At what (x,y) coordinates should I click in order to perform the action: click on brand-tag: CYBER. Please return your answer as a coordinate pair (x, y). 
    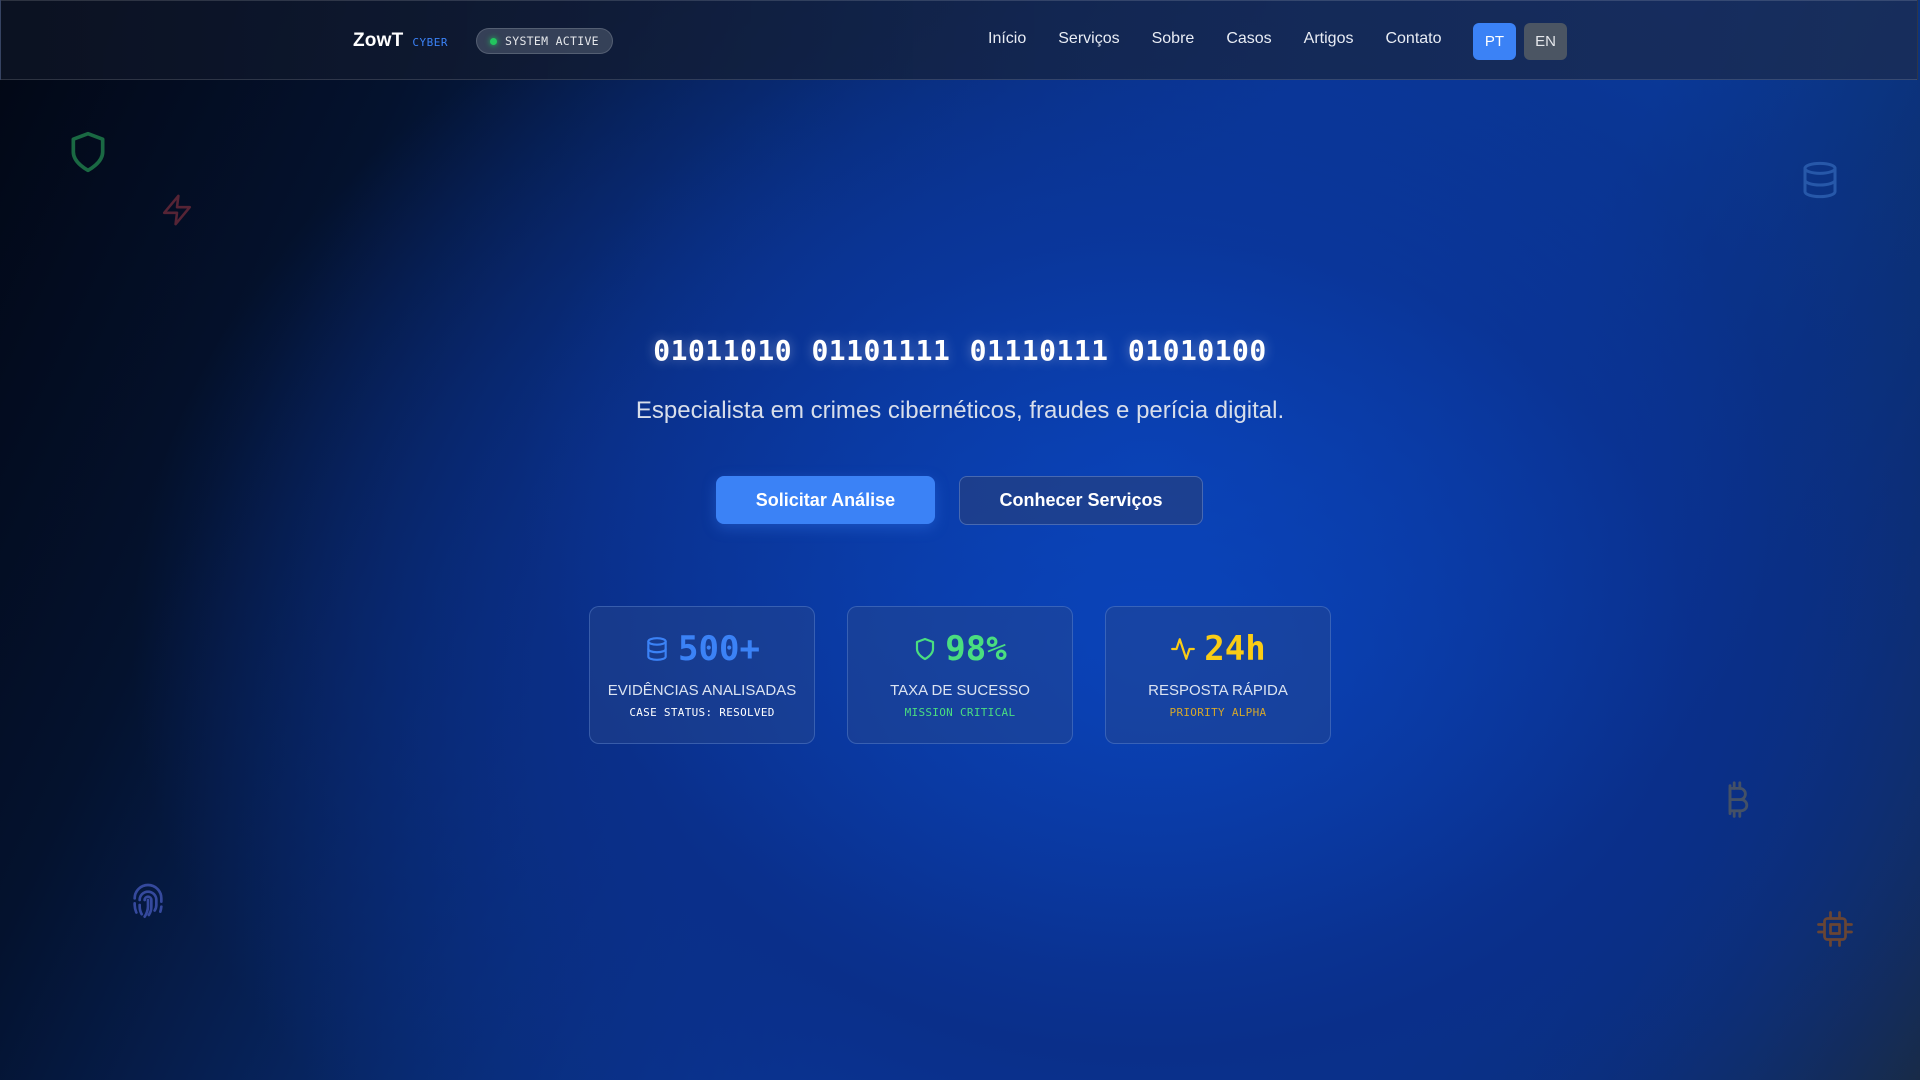
    Looking at the image, I should click on (430, 42).